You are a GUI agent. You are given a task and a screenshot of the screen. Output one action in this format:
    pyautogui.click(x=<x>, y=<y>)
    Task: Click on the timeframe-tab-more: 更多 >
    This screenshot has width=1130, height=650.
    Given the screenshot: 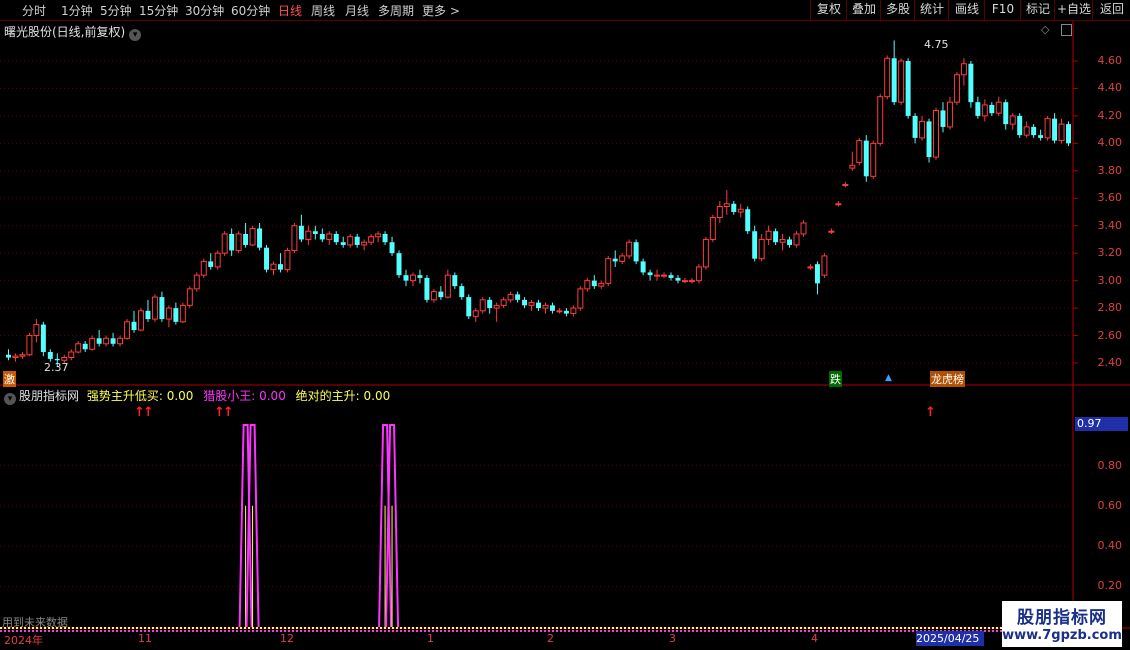 What is the action you would take?
    pyautogui.click(x=441, y=10)
    